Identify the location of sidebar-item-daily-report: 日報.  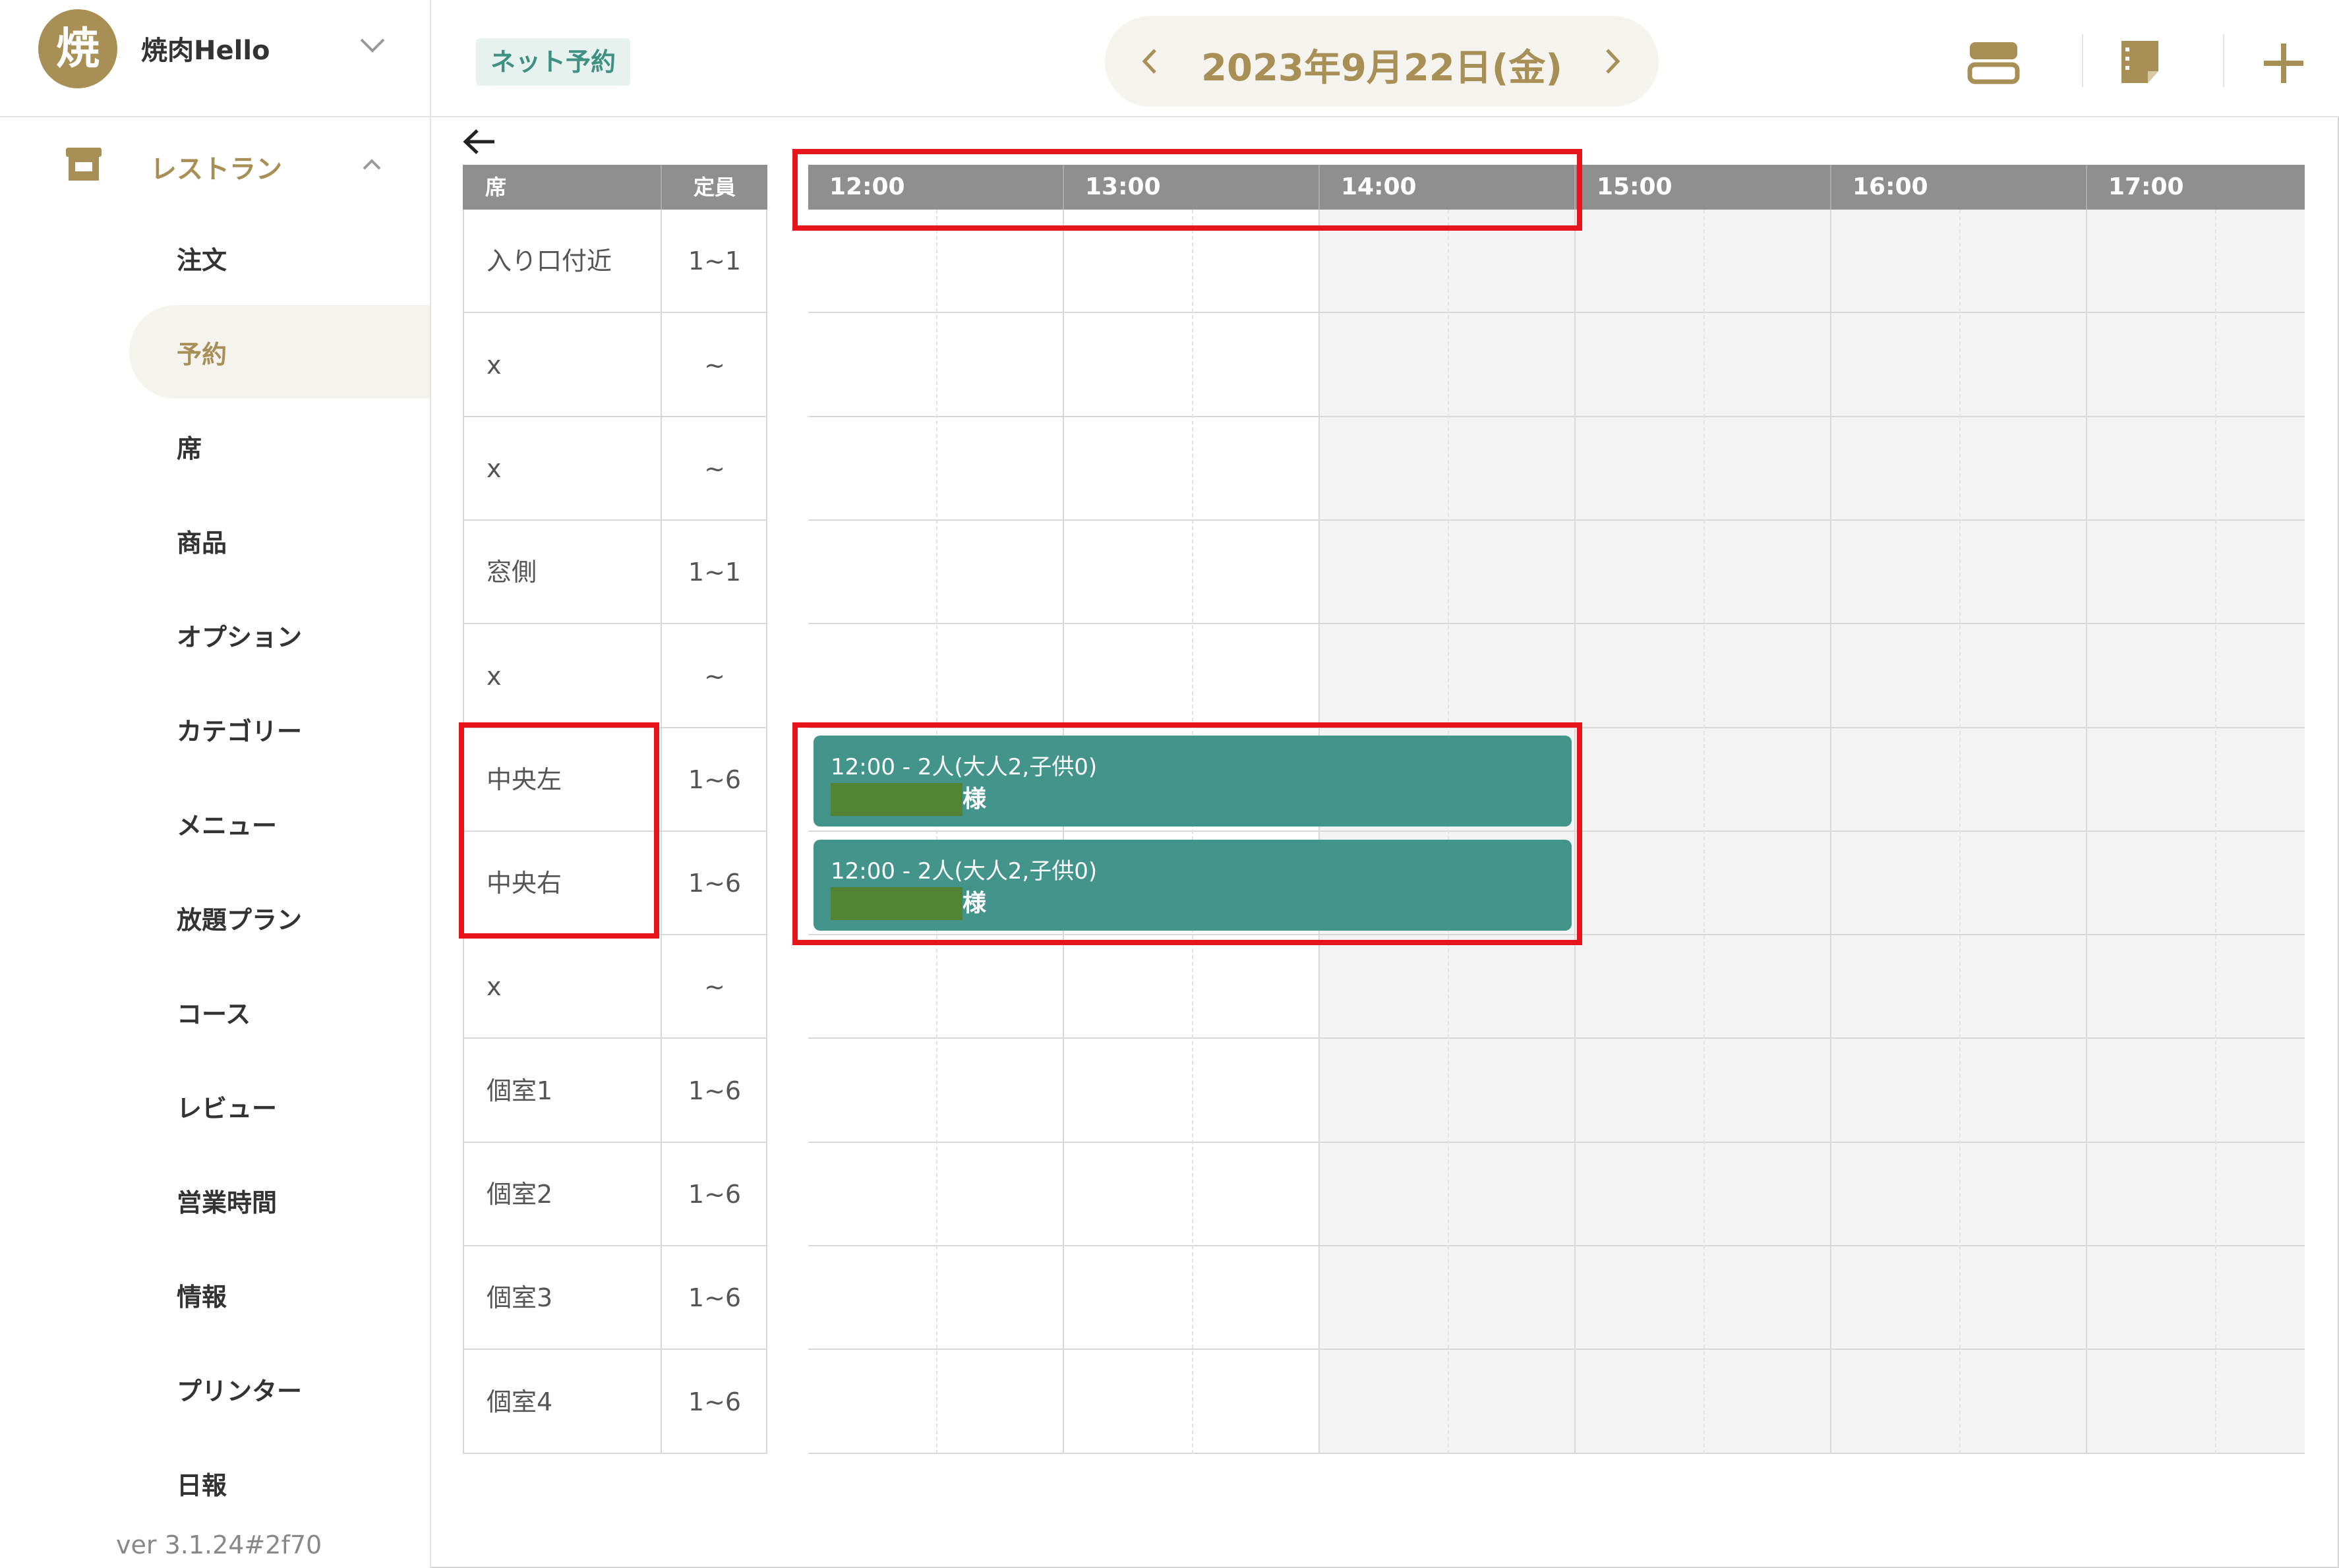
(279, 1482).